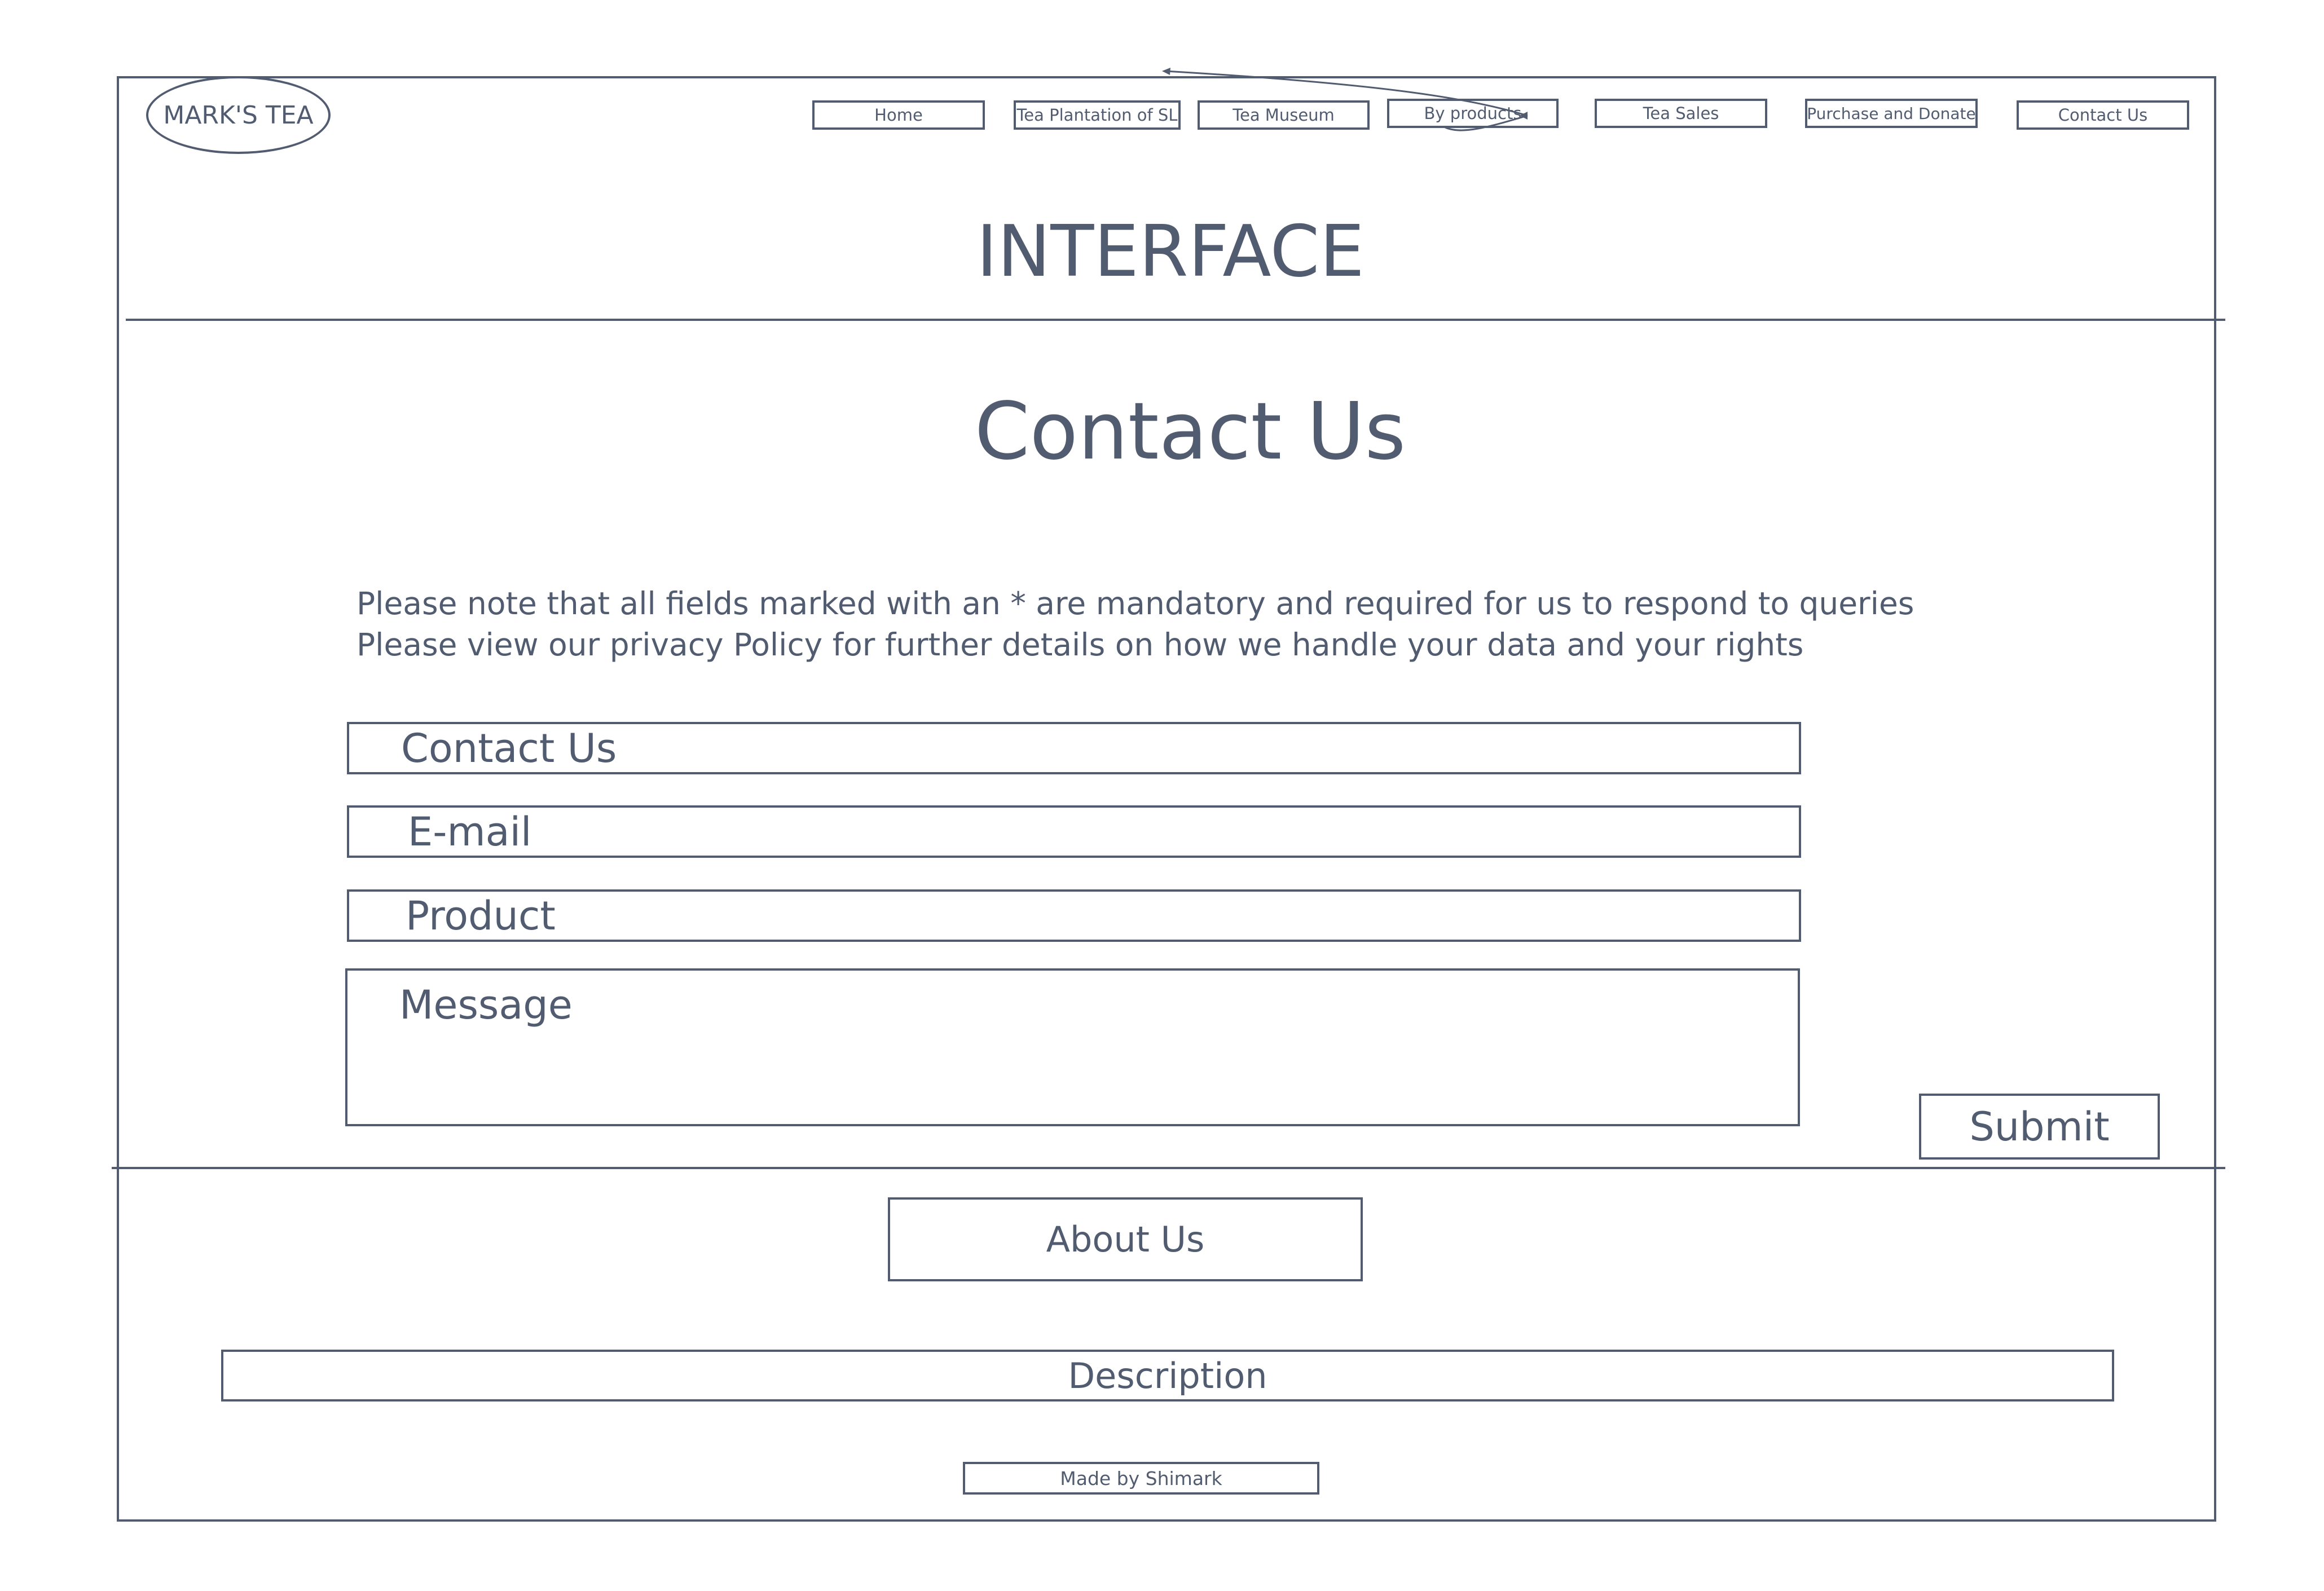 This screenshot has width=2324, height=1591. What do you see at coordinates (1190, 431) in the screenshot?
I see `page-title: Contact Us` at bounding box center [1190, 431].